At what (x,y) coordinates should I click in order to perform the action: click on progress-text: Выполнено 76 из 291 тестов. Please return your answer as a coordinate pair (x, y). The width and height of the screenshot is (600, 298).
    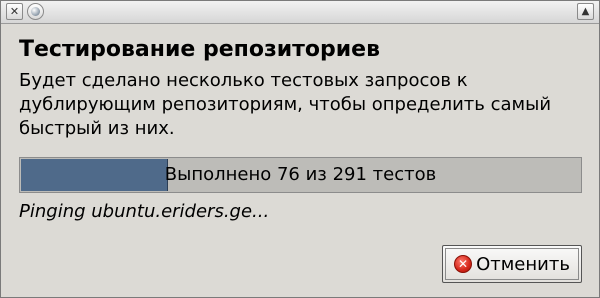
    Looking at the image, I should click on (300, 174).